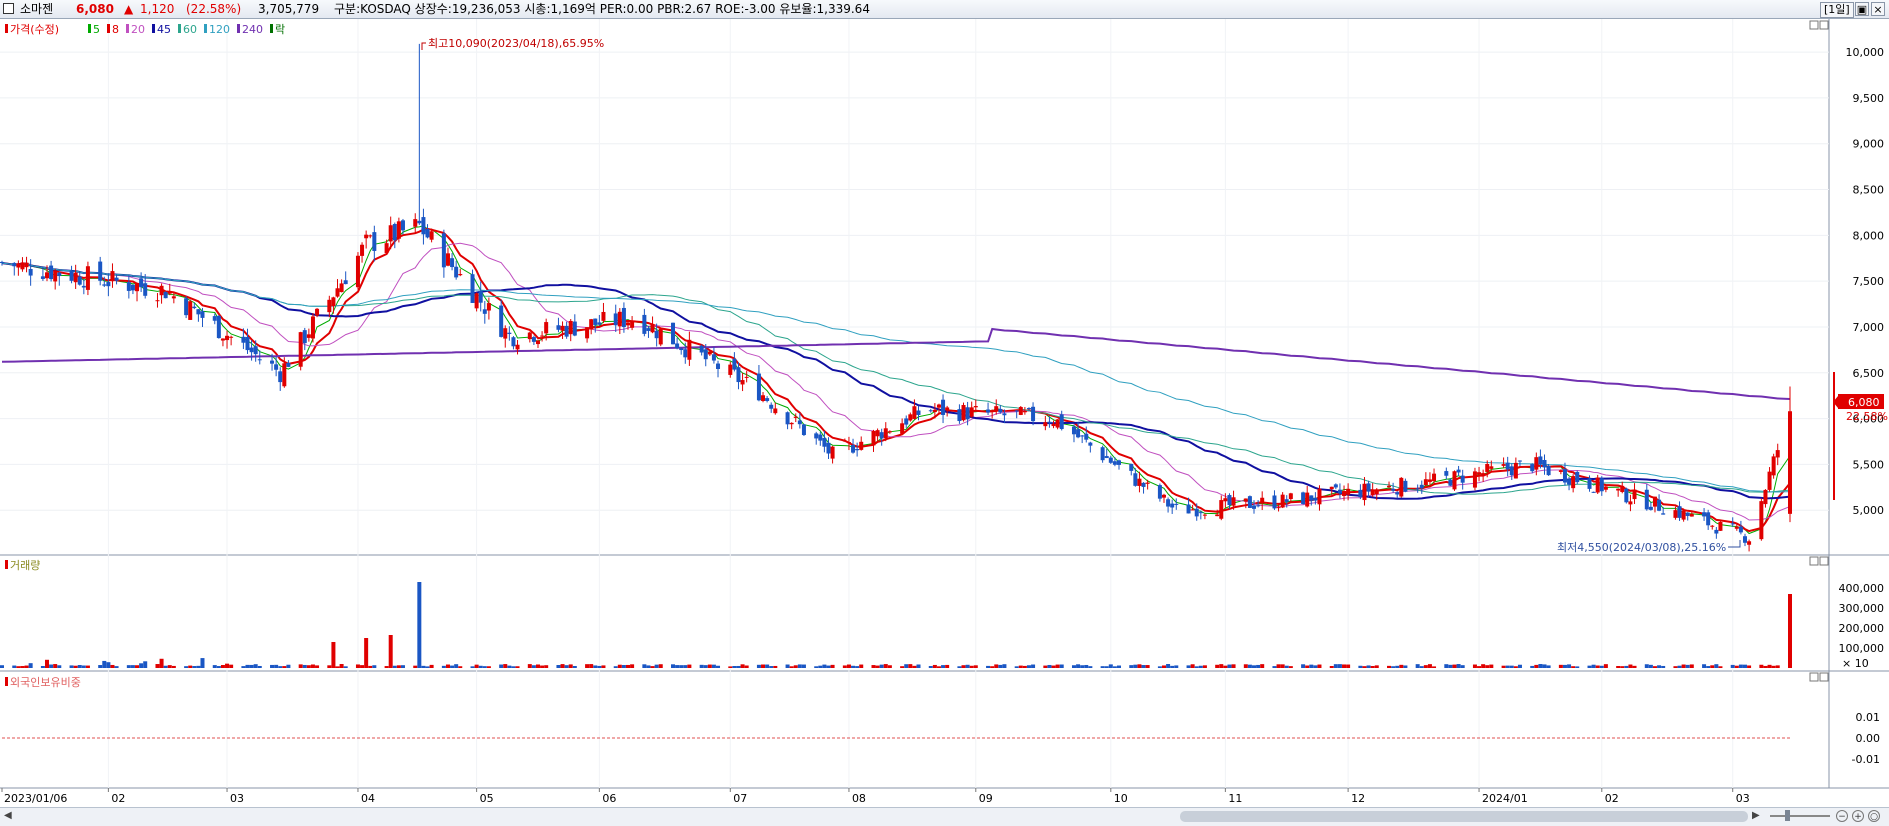 The width and height of the screenshot is (1889, 826). I want to click on horizontal-scrollbar: ◀ ▶ − + ○, so click(944, 816).